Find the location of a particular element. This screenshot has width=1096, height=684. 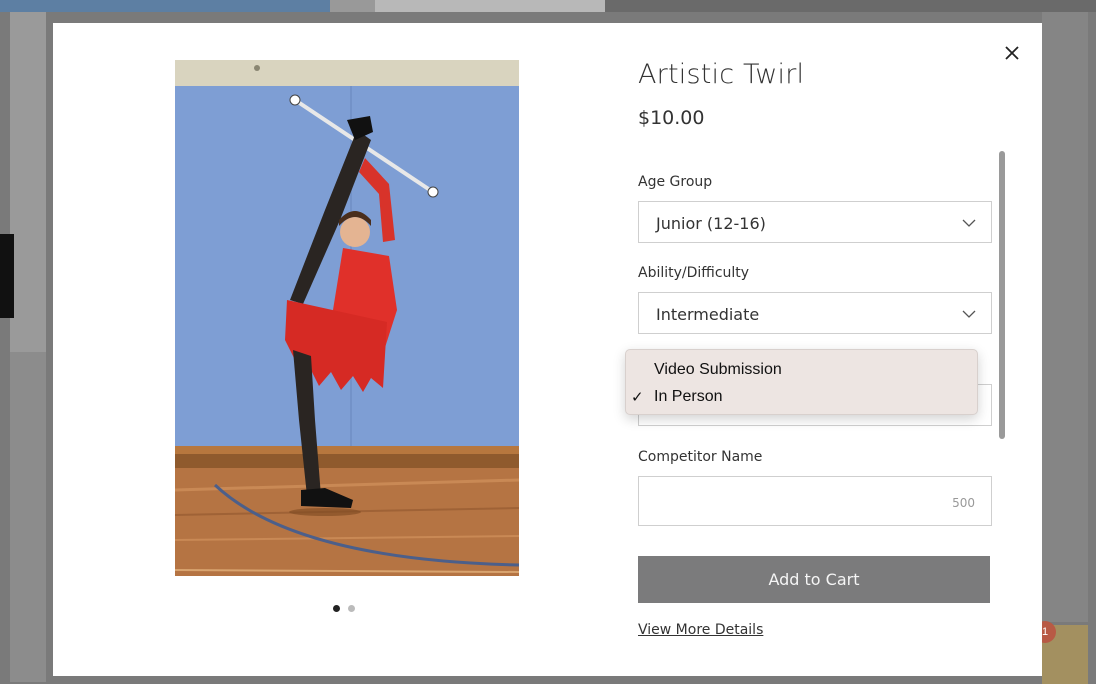

option-label: In Person is located at coordinates (688, 396).